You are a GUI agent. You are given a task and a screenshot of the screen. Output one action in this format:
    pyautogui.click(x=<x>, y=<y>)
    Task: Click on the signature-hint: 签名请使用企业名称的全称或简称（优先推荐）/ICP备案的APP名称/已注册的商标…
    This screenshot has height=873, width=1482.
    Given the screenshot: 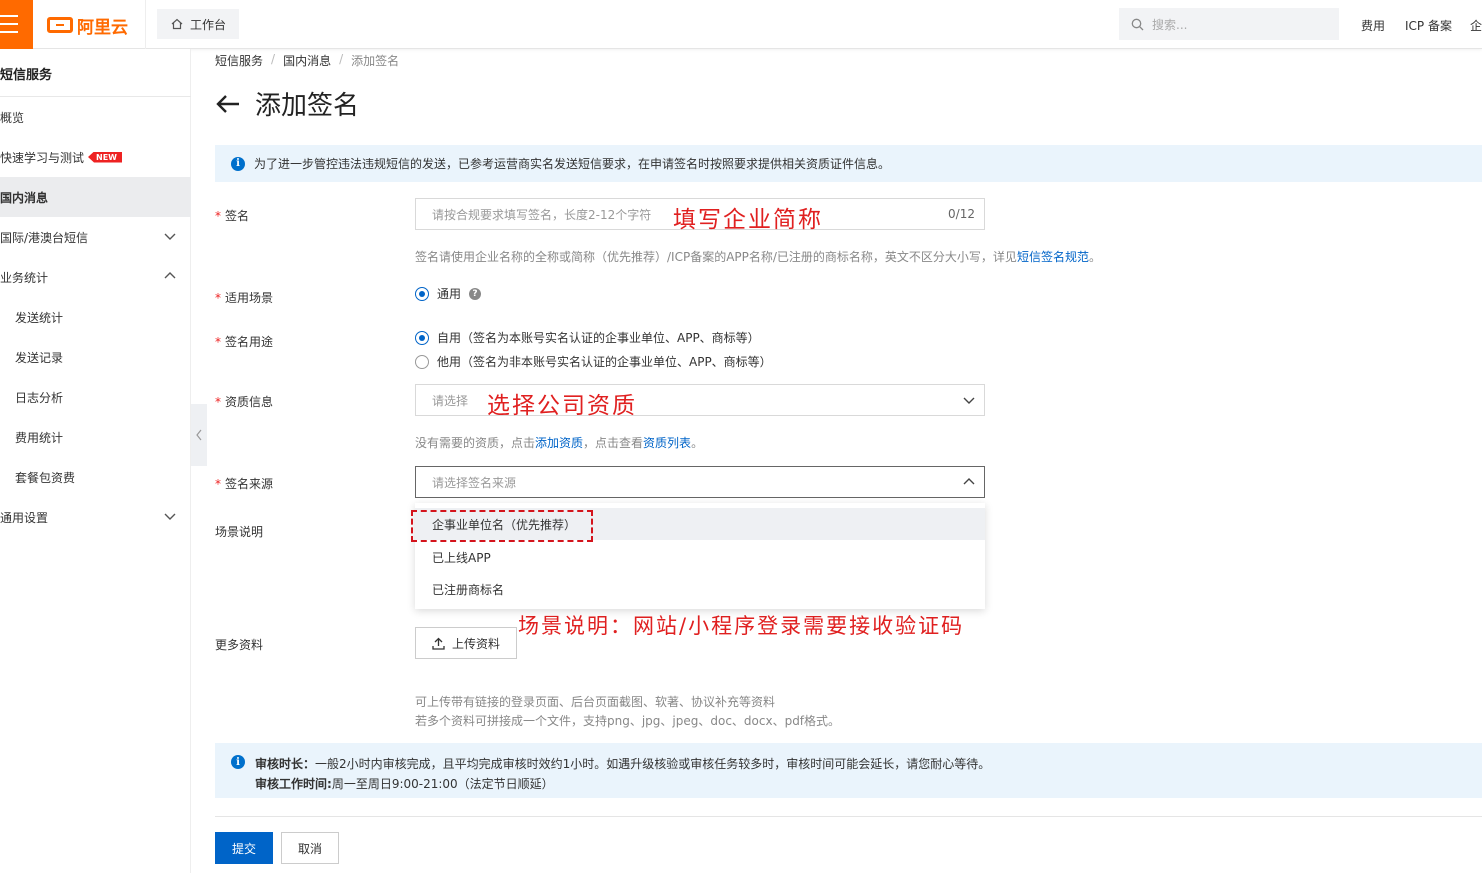 What is the action you would take?
    pyautogui.click(x=758, y=257)
    